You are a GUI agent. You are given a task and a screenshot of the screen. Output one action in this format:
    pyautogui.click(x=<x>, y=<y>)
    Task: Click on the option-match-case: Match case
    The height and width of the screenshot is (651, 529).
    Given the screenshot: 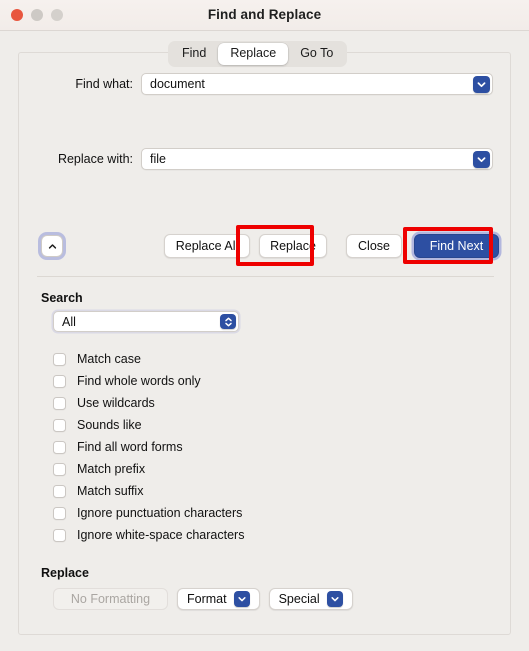 What is the action you would take?
    pyautogui.click(x=263, y=359)
    